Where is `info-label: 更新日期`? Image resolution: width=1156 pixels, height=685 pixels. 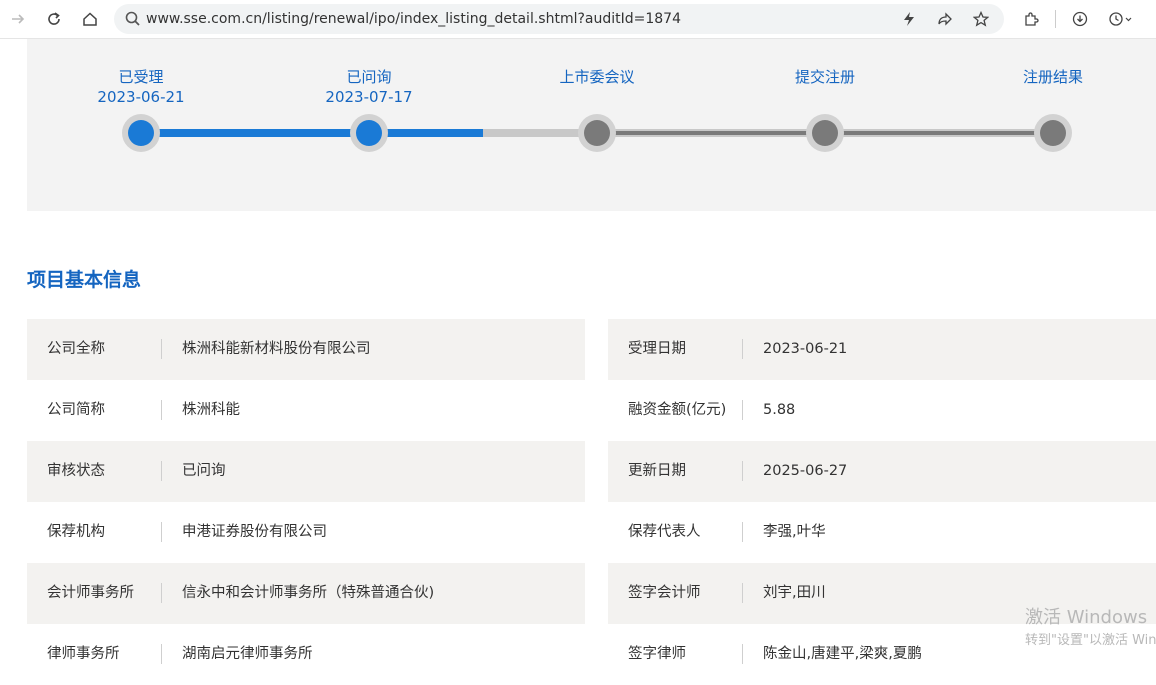 info-label: 更新日期 is located at coordinates (657, 471).